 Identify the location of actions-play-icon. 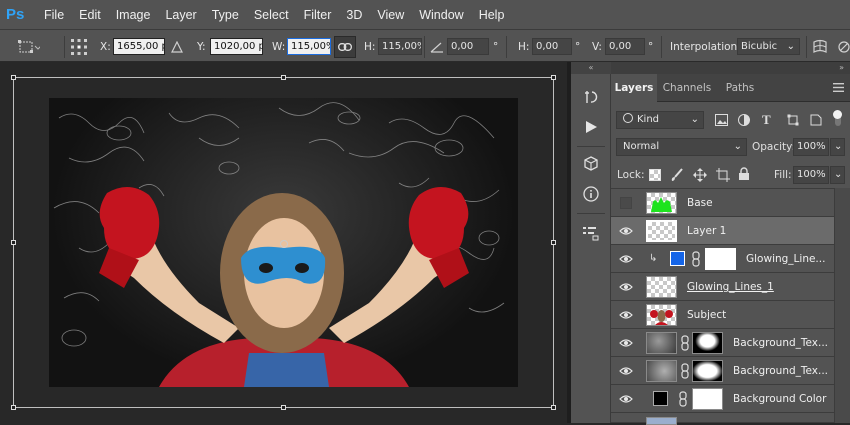
(591, 127).